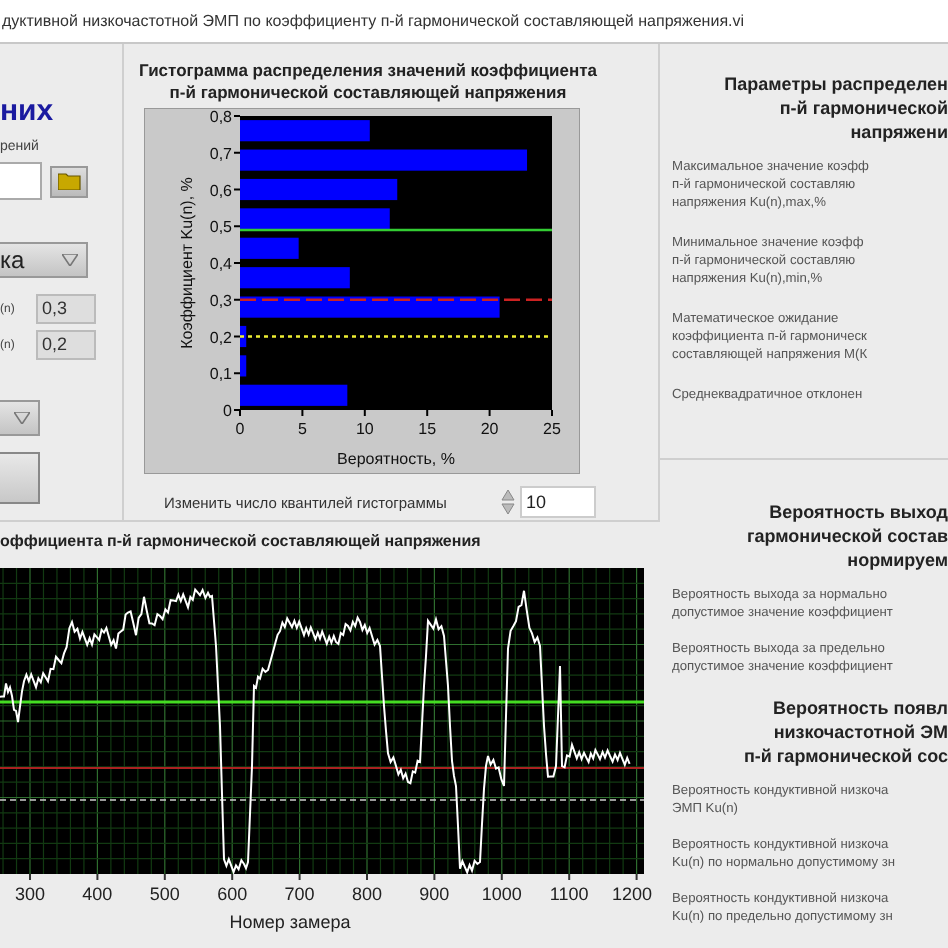  Describe the element at coordinates (44, 260) in the screenshot. I see `dropdown: ка` at that location.